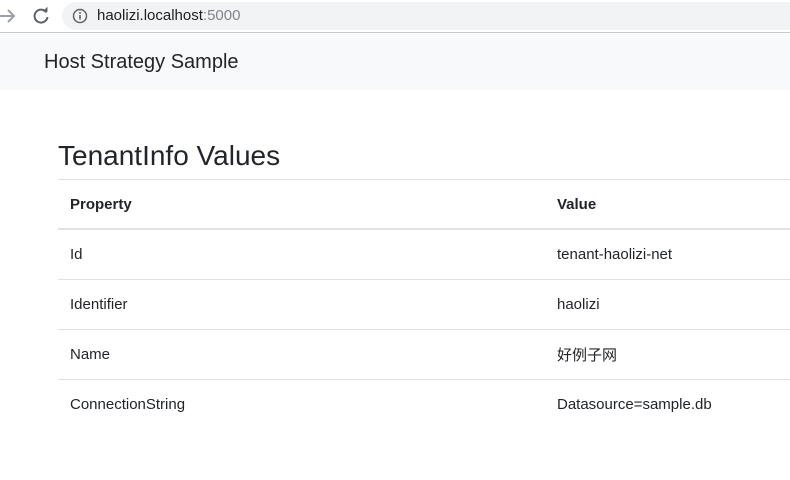  I want to click on table-row: Name 好例子网, so click(424, 354).